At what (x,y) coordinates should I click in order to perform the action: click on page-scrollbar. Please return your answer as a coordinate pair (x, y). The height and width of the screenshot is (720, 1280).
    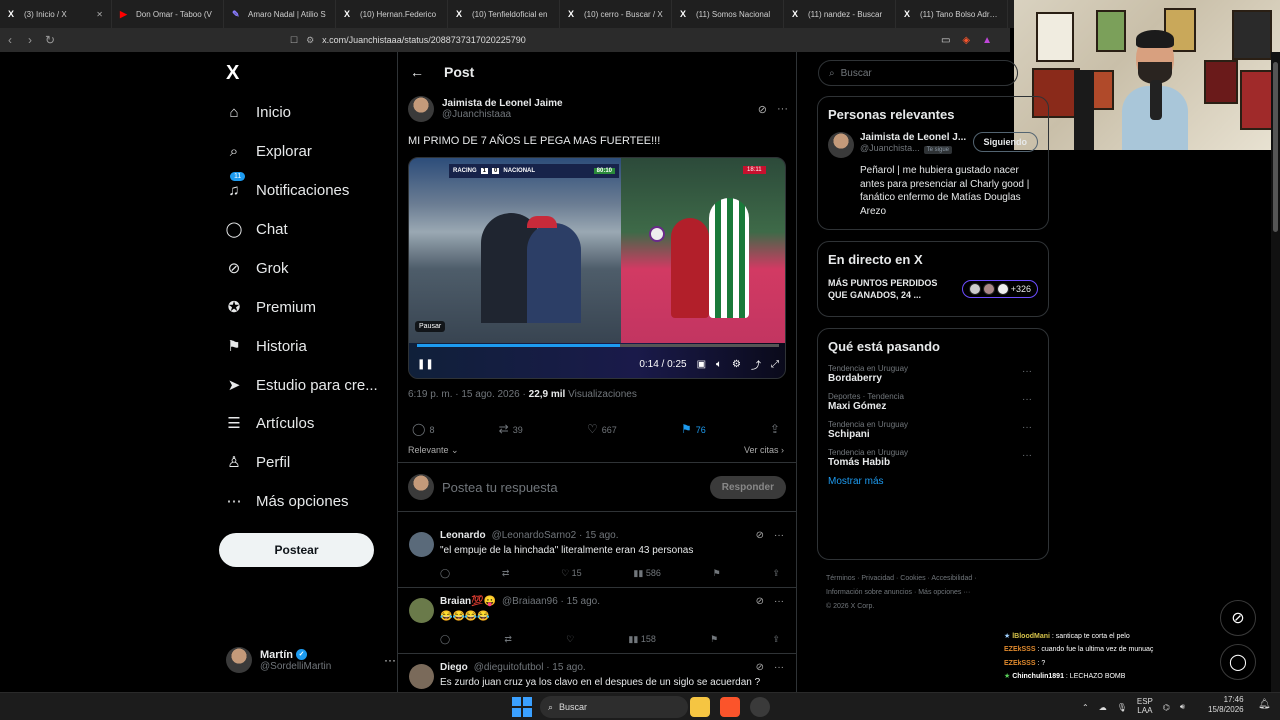
    Looking at the image, I should click on (1275, 372).